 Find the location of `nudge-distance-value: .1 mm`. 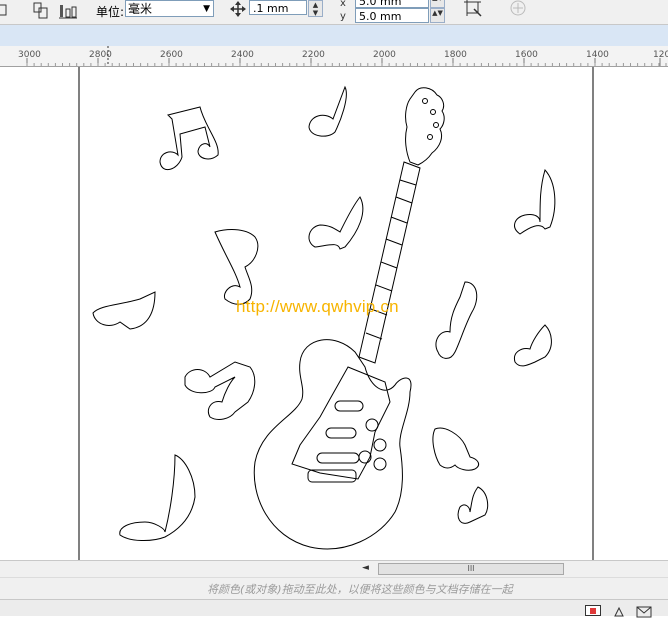

nudge-distance-value: .1 mm is located at coordinates (271, 8).